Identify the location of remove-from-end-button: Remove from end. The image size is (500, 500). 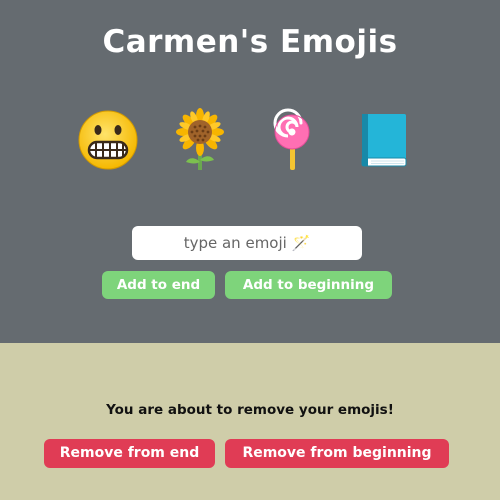
(129, 453).